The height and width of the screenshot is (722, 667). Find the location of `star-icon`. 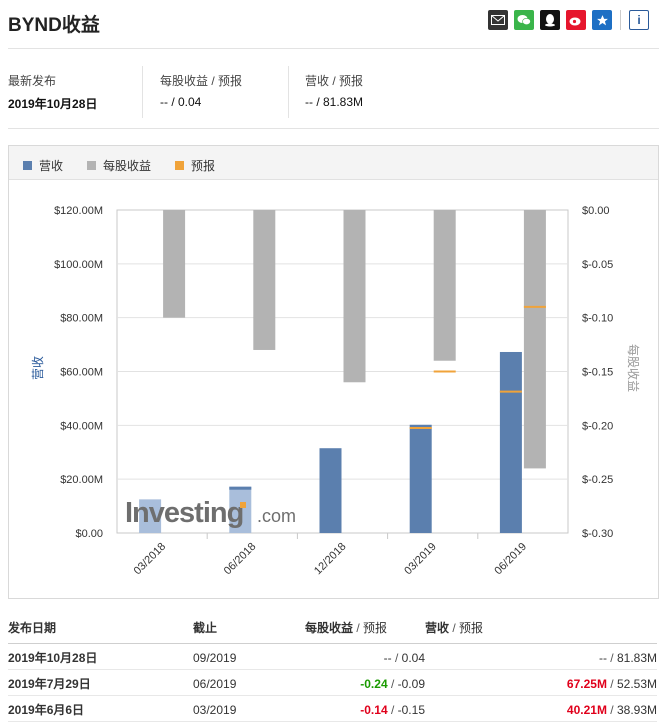

star-icon is located at coordinates (602, 20).